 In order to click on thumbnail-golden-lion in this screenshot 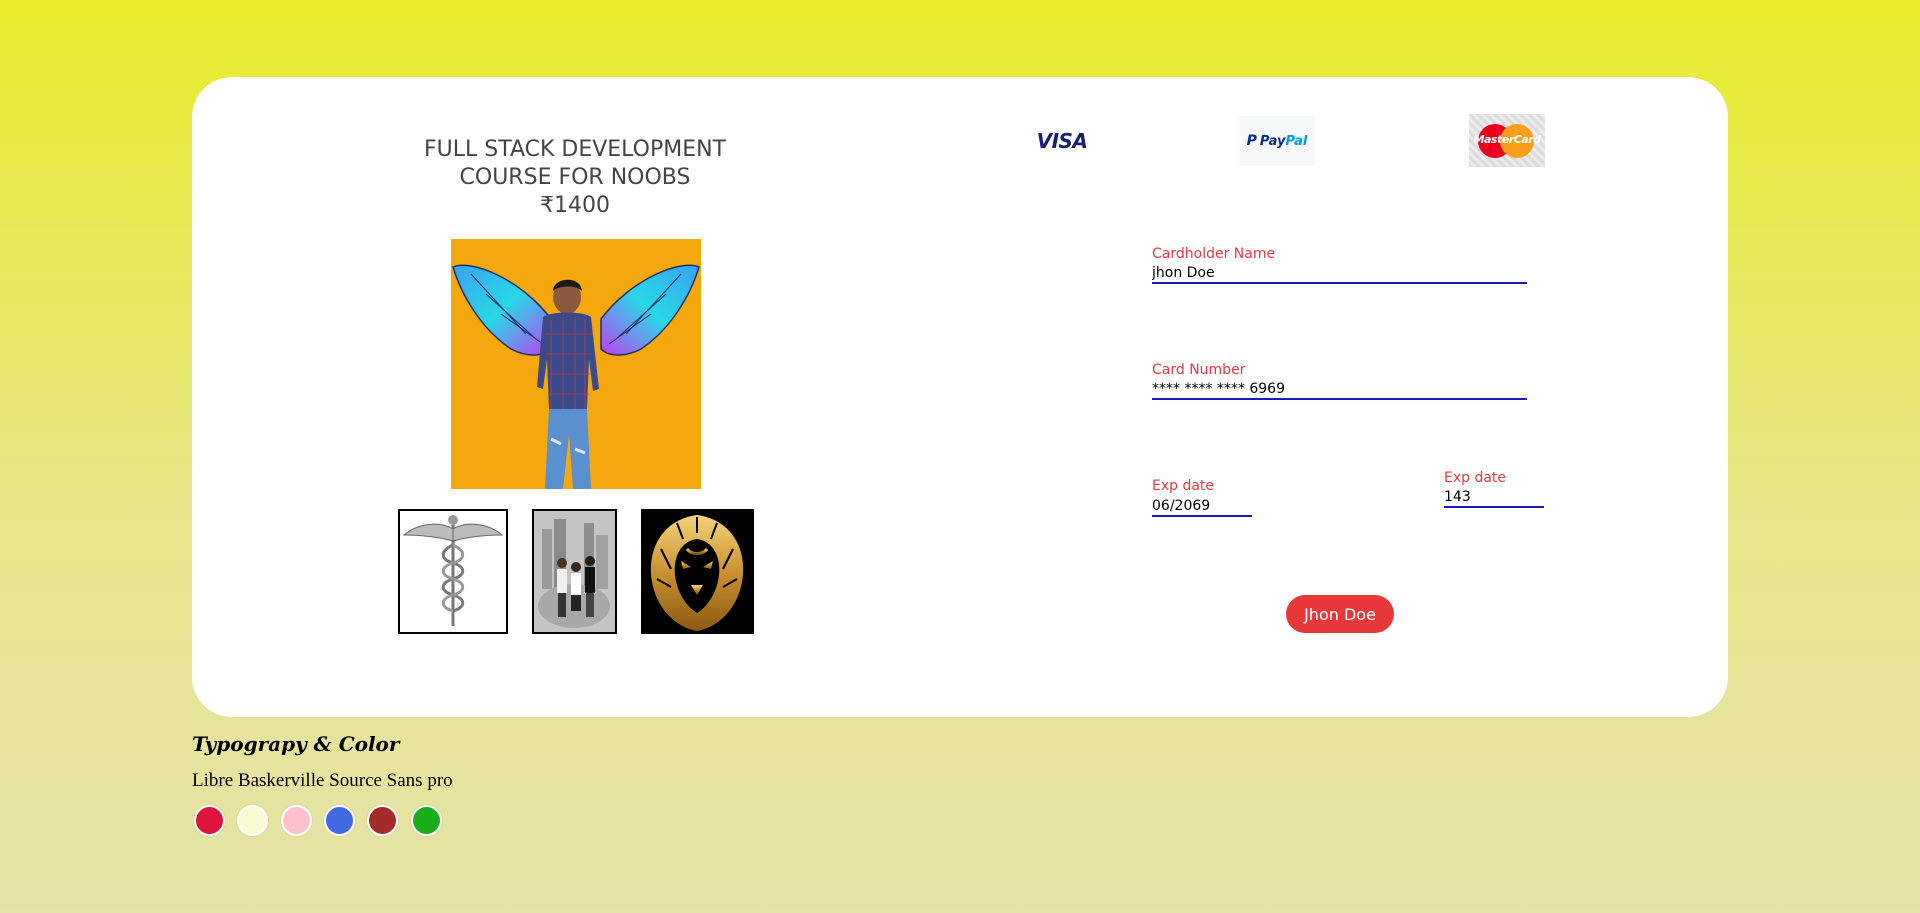, I will do `click(697, 571)`.